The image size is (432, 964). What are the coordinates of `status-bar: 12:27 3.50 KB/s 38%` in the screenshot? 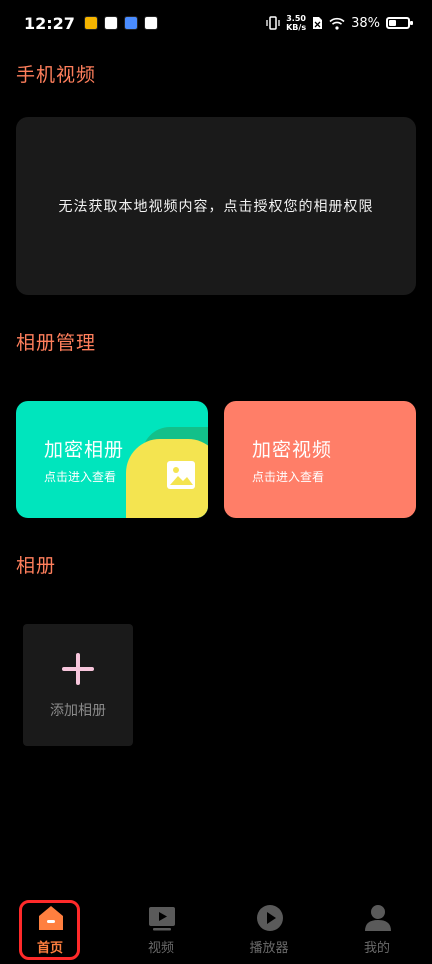 It's located at (216, 26).